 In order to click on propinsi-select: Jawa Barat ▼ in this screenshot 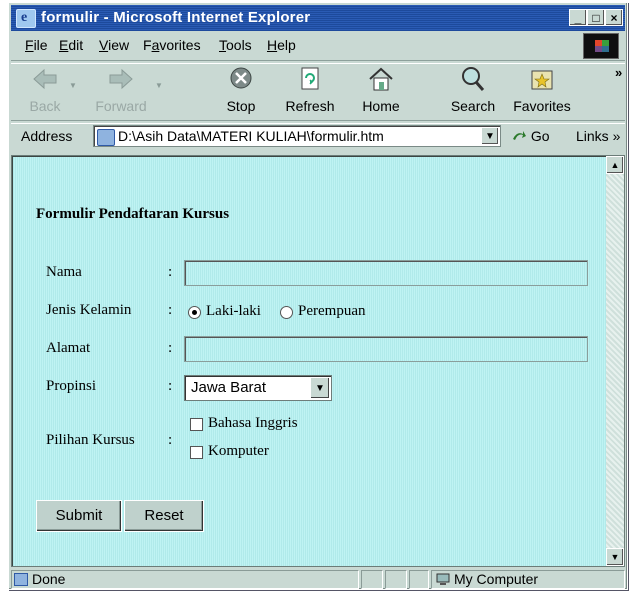, I will do `click(258, 388)`.